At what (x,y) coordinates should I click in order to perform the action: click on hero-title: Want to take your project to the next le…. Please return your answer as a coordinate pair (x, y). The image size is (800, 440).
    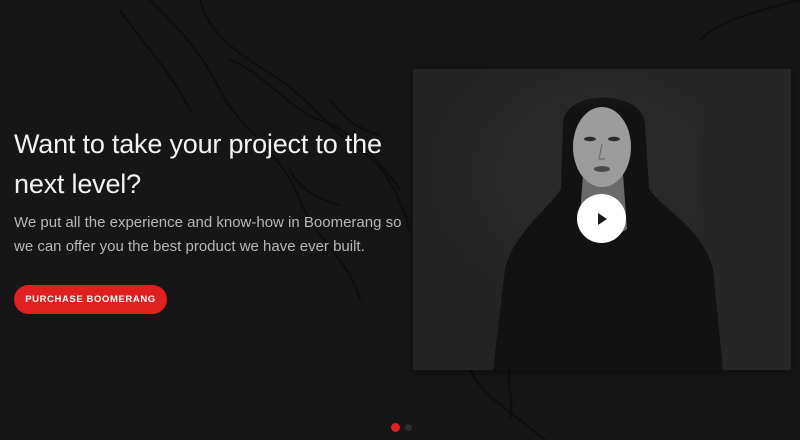
    Looking at the image, I should click on (198, 164).